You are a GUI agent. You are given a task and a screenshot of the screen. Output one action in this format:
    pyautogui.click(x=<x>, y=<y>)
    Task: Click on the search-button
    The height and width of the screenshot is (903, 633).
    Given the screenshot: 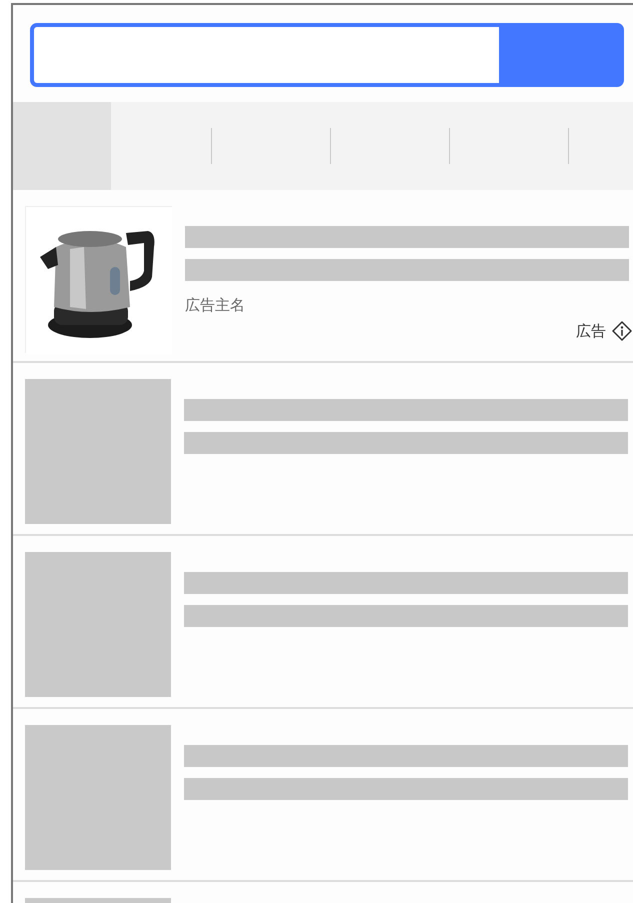 What is the action you would take?
    pyautogui.click(x=561, y=55)
    